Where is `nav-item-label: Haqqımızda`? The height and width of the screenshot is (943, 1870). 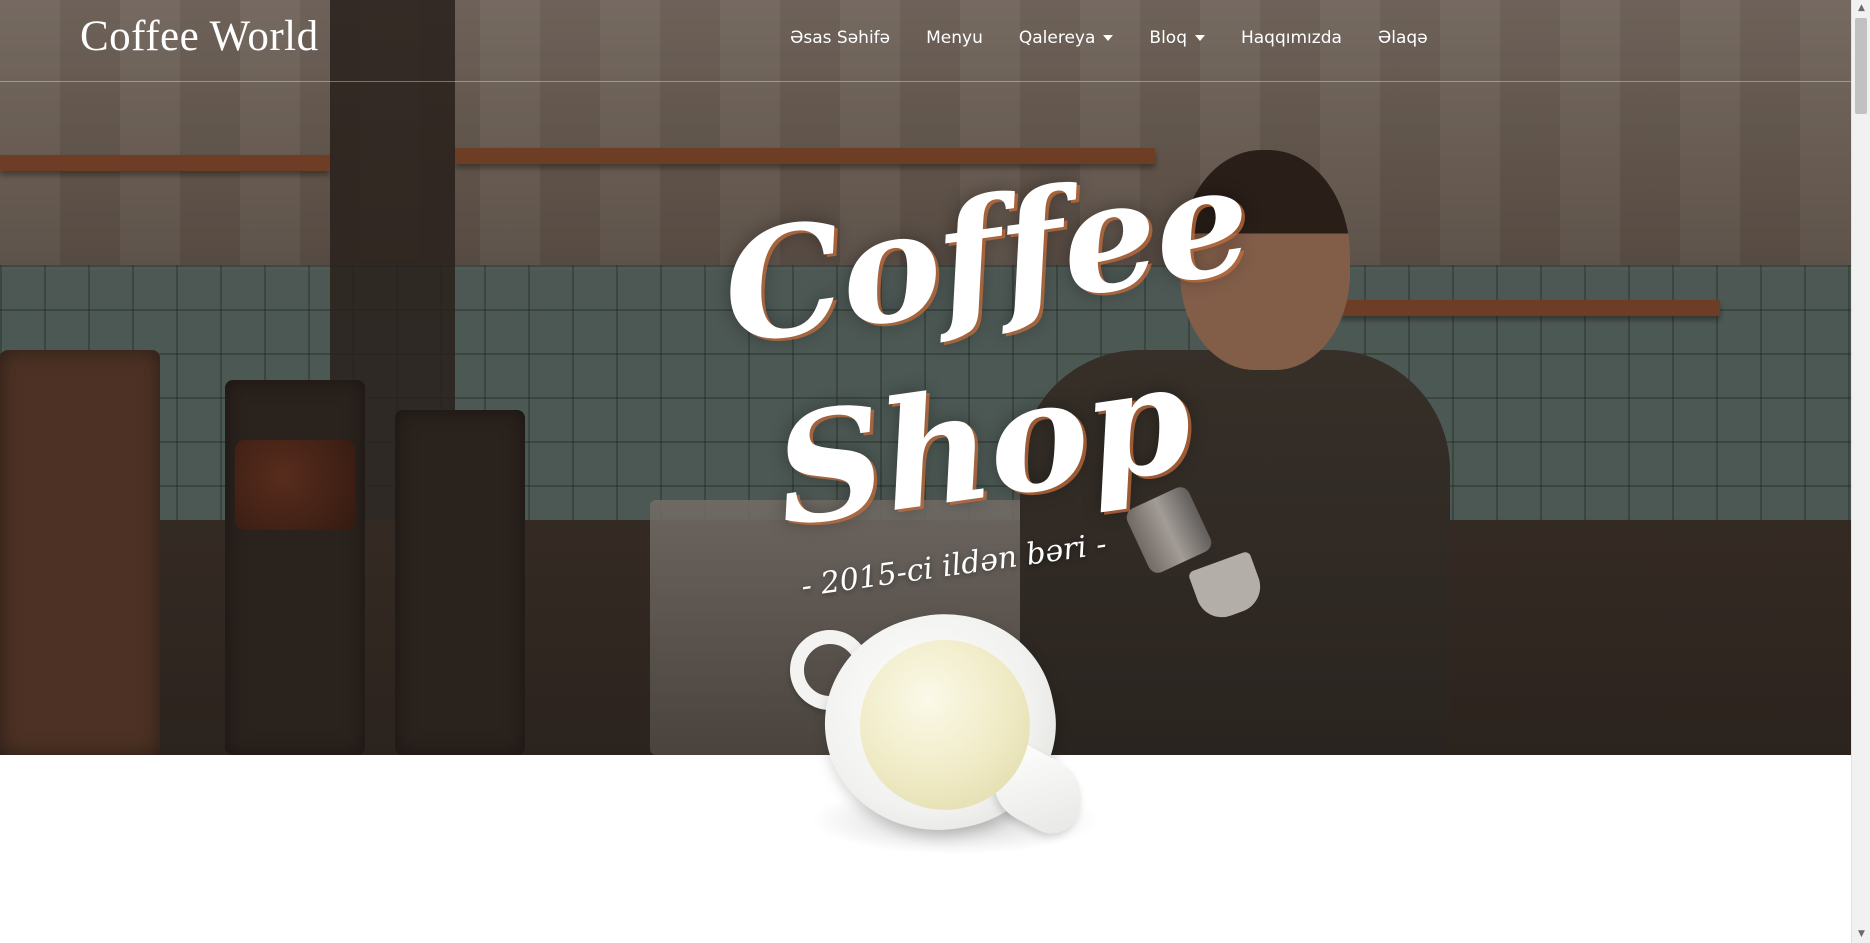
nav-item-label: Haqqımızda is located at coordinates (1291, 38).